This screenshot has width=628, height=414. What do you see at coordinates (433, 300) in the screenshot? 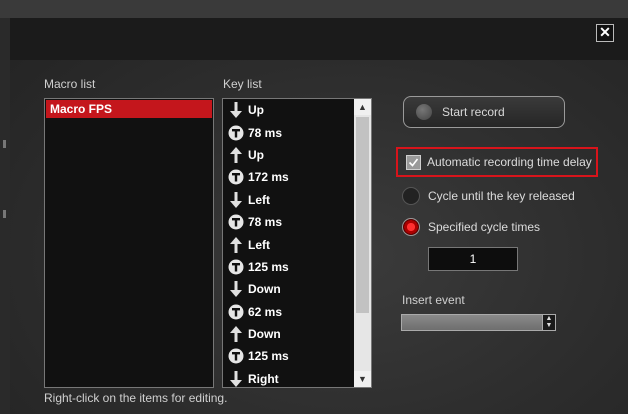
I see `insert-event-label: Insert event` at bounding box center [433, 300].